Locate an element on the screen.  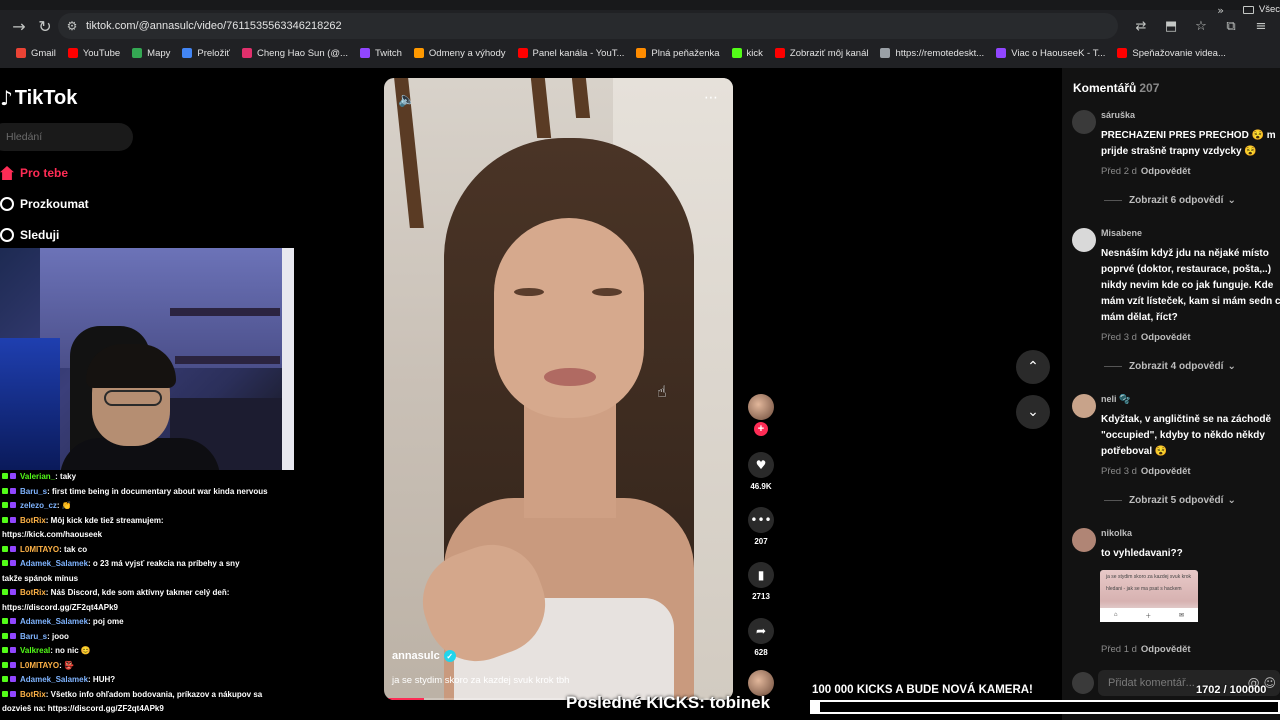
browser-actions: ⇄ ⬒ ☆ ⧉ ≡ is located at coordinates (1201, 26).